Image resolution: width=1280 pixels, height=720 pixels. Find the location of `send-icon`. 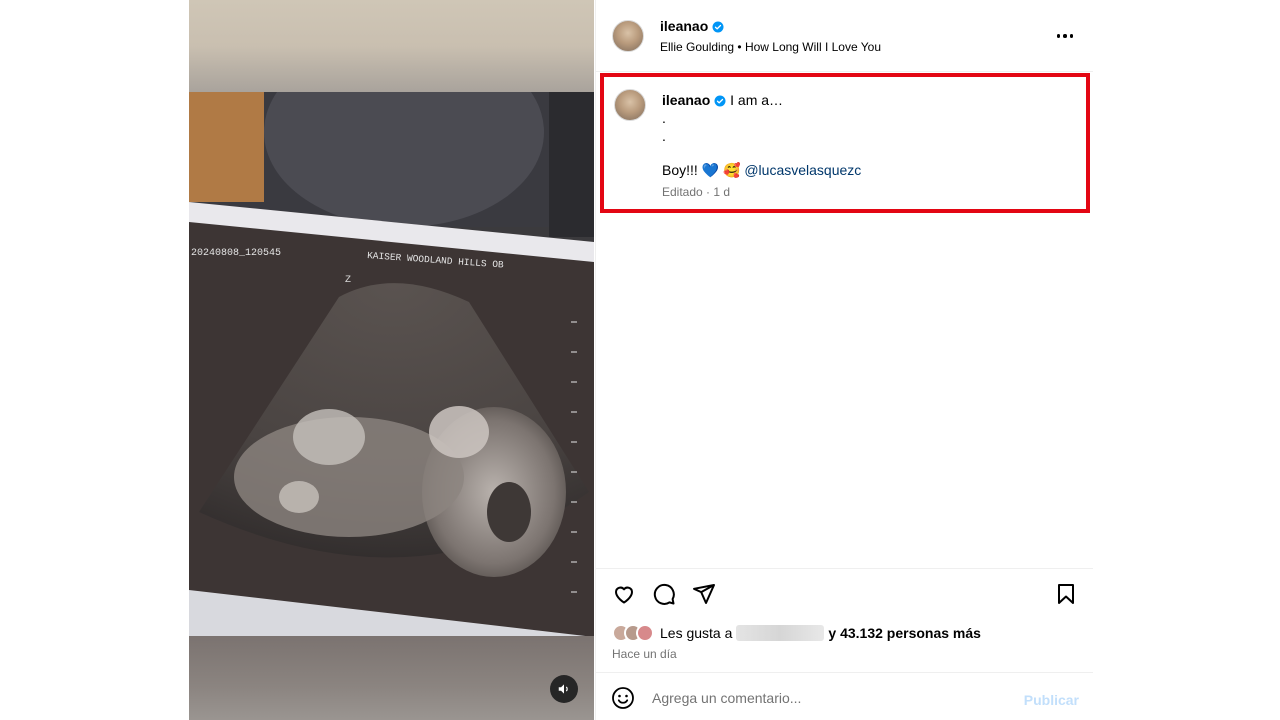

send-icon is located at coordinates (704, 594).